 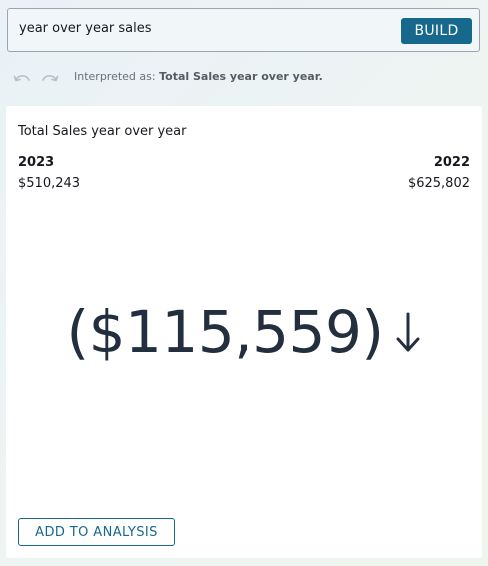 I want to click on current-period-label: 2023, so click(x=36, y=162).